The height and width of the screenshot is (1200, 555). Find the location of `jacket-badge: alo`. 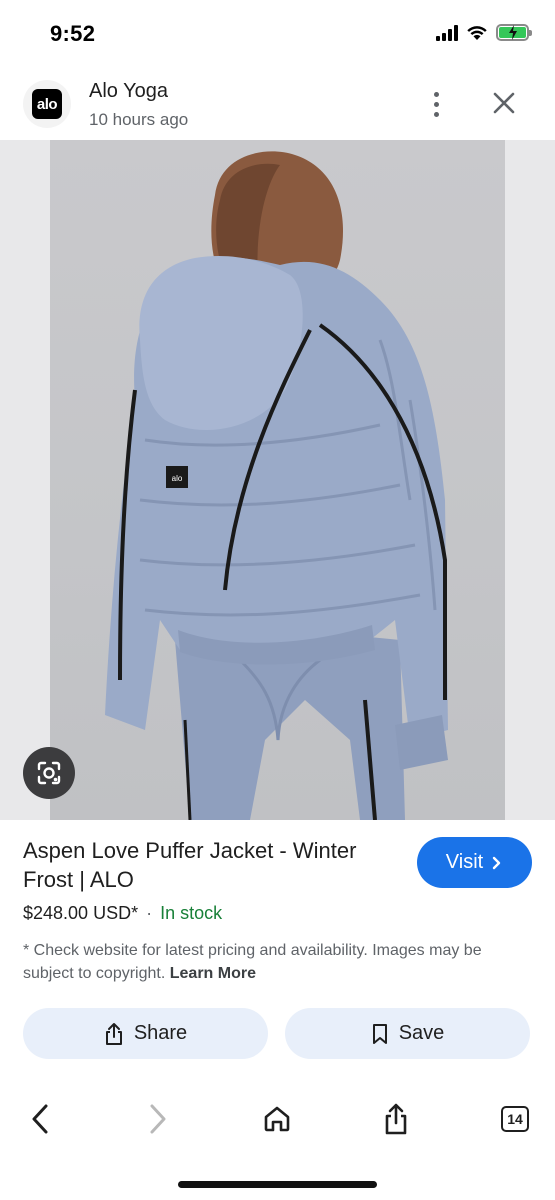

jacket-badge: alo is located at coordinates (177, 478).